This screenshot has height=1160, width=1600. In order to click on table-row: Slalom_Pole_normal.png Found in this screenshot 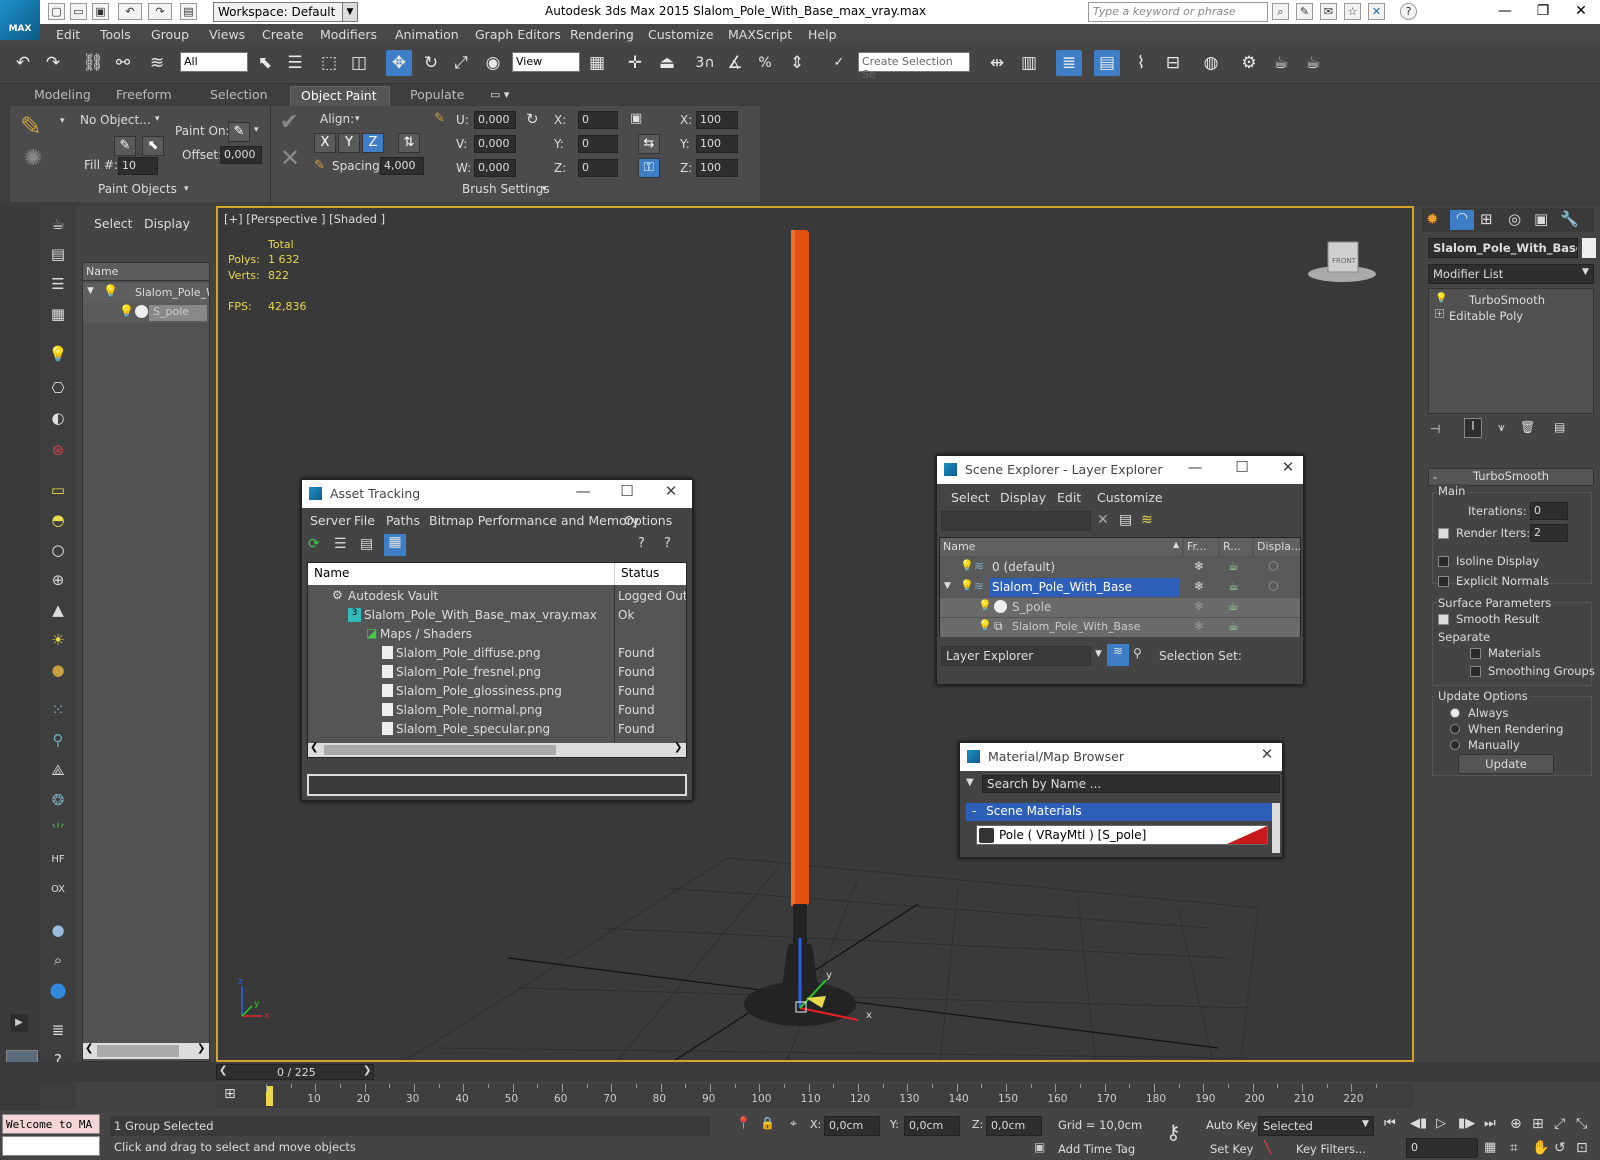, I will do `click(497, 710)`.